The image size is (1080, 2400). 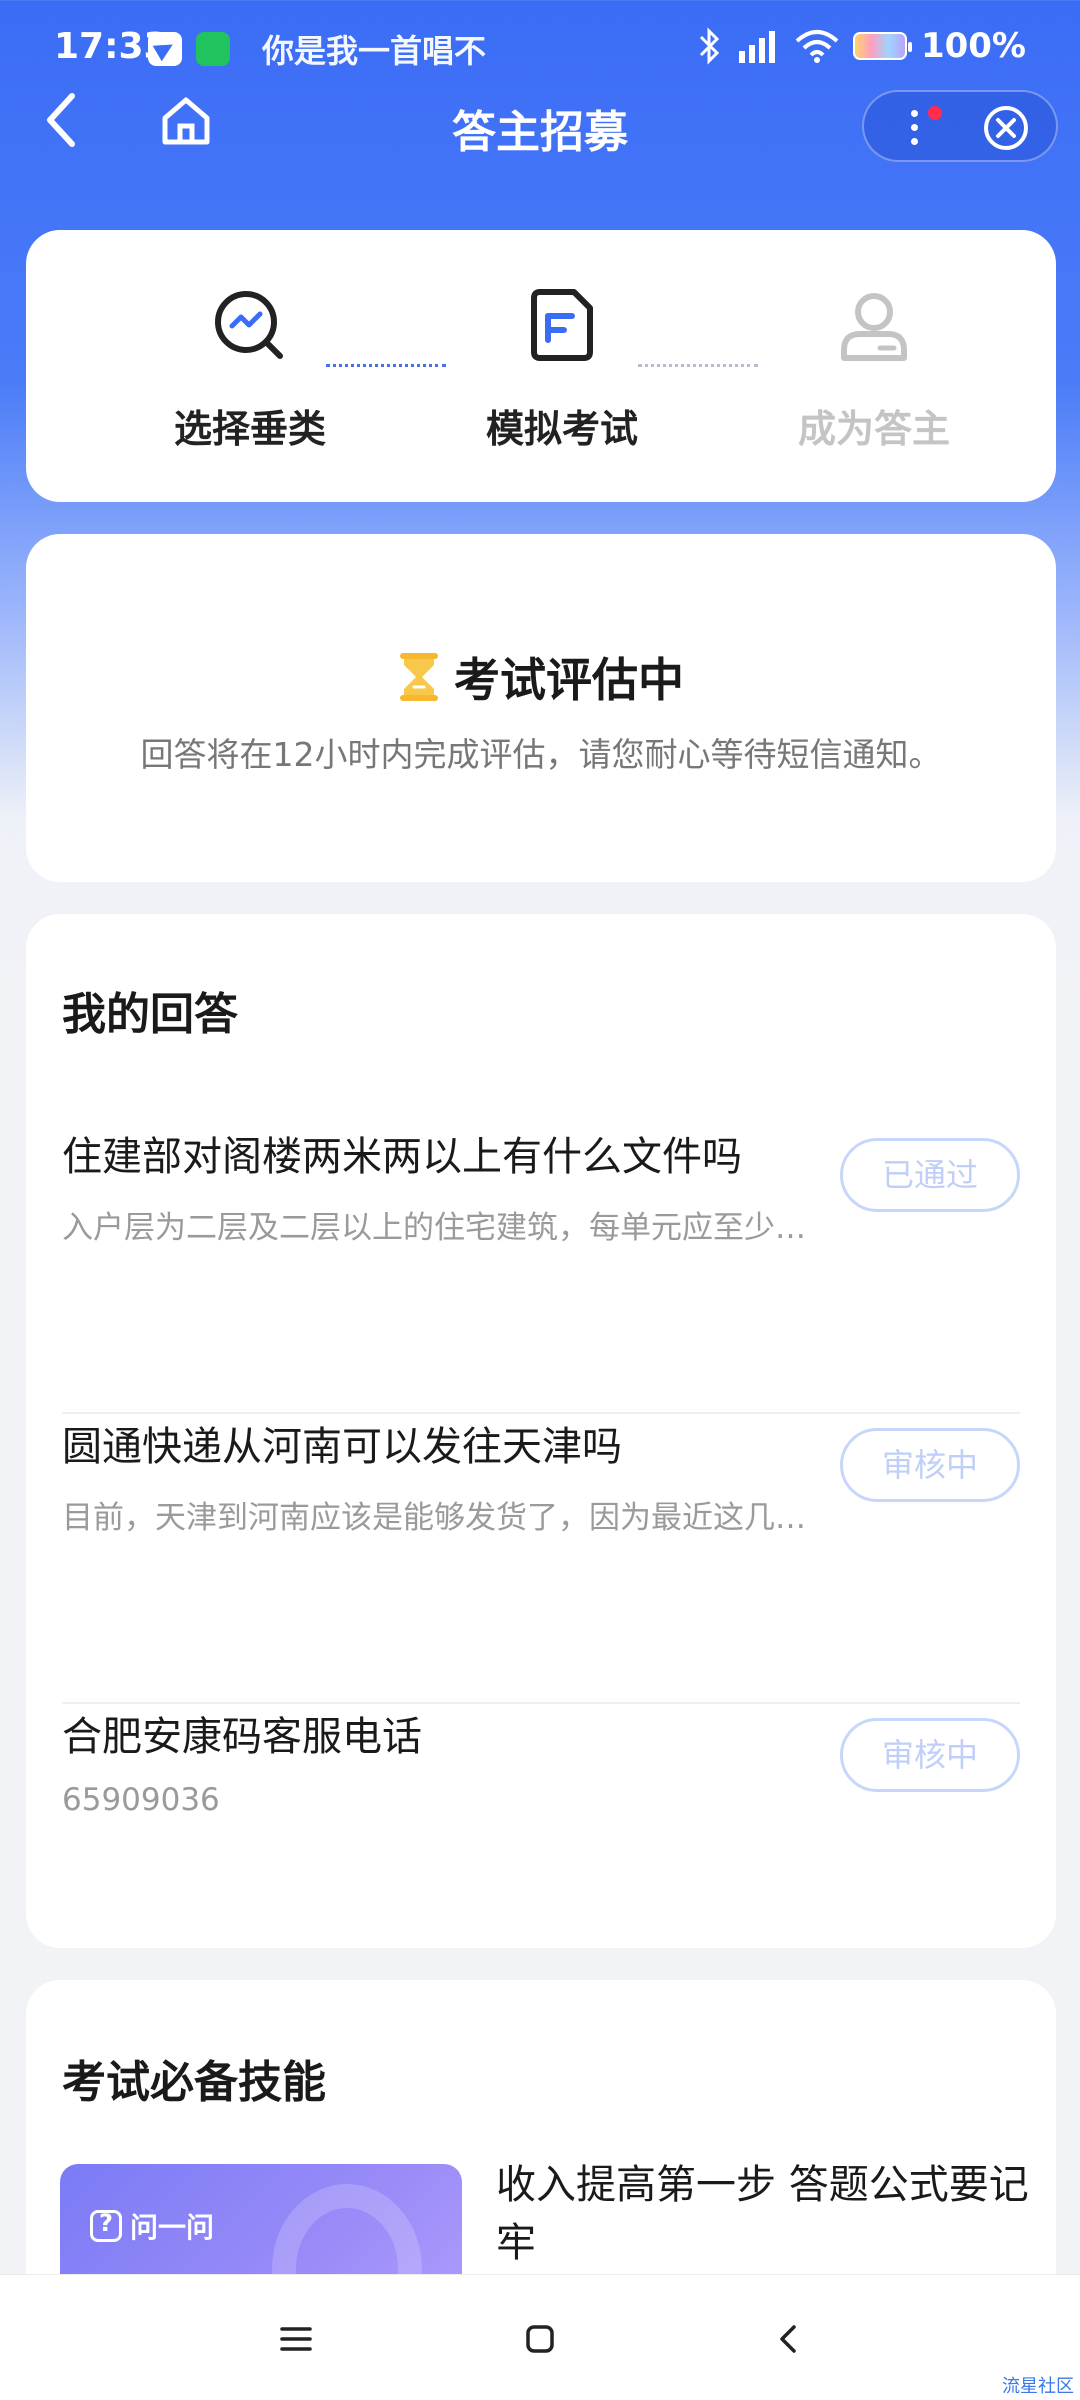 I want to click on close-mini-program-button, so click(x=1006, y=128).